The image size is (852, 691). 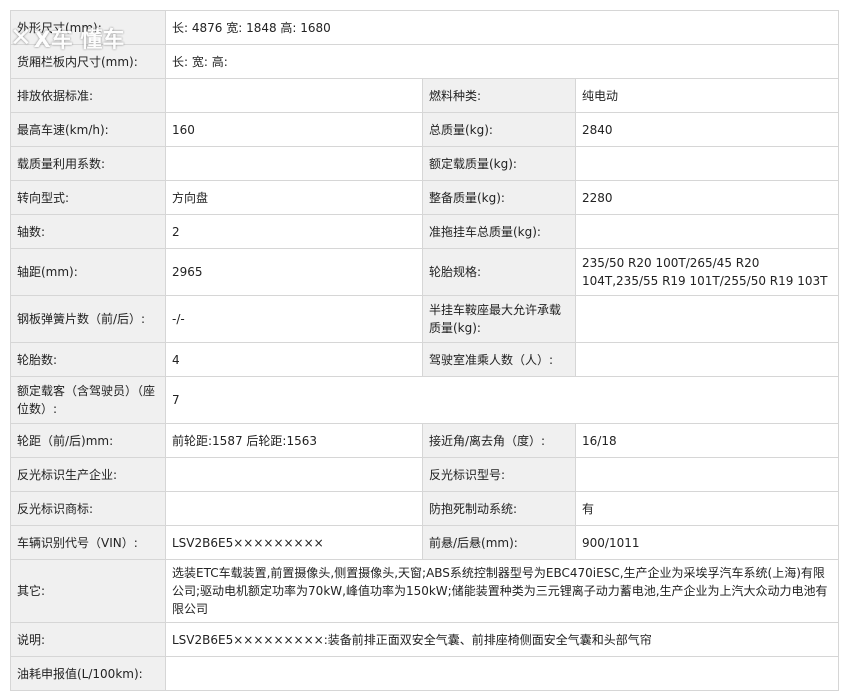 I want to click on table-row: 轴数: 2 准拖挂车总质量(kg):, so click(x=425, y=232).